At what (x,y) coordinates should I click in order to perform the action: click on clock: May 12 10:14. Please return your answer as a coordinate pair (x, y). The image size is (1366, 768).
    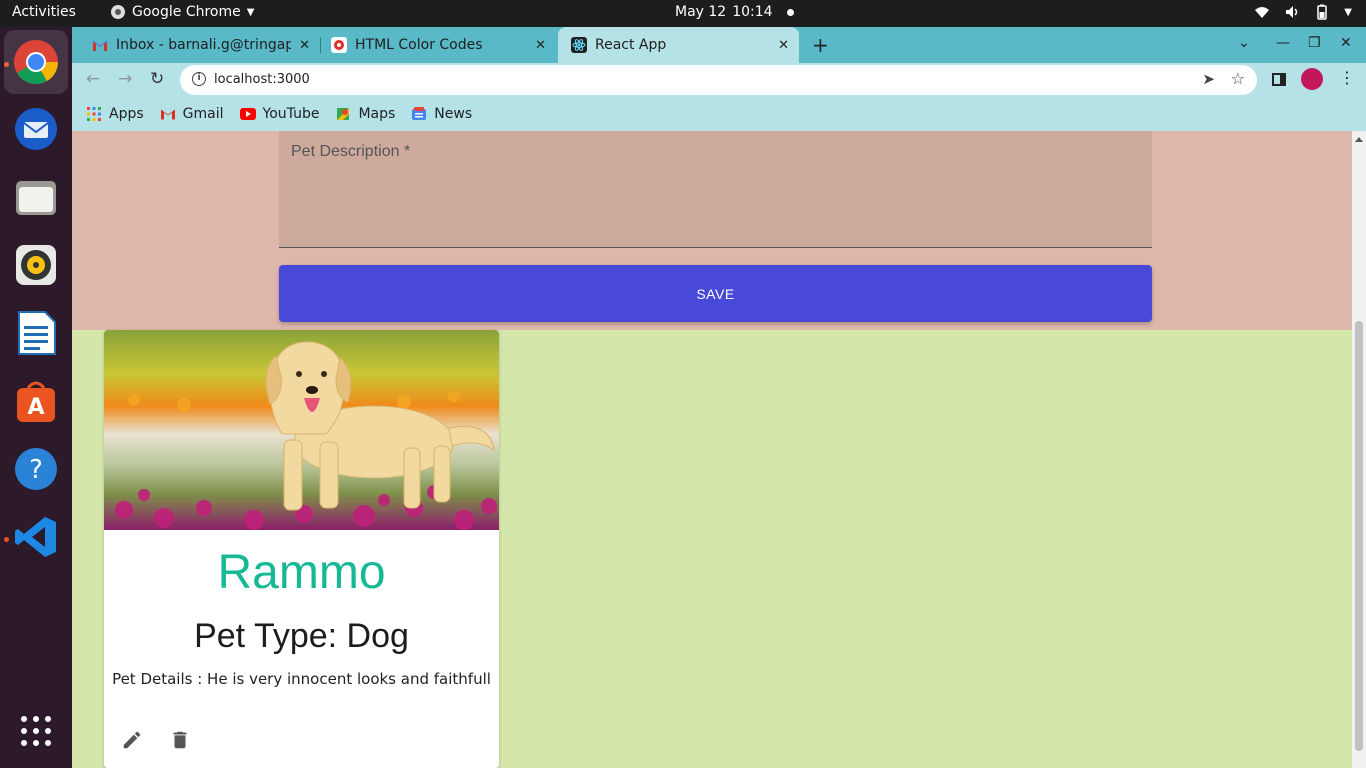
    Looking at the image, I should click on (734, 12).